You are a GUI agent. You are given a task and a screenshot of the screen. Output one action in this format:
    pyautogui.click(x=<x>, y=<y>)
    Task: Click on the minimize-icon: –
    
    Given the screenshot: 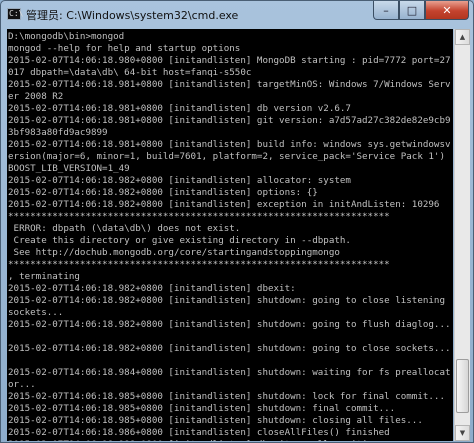 What is the action you would take?
    pyautogui.click(x=386, y=10)
    